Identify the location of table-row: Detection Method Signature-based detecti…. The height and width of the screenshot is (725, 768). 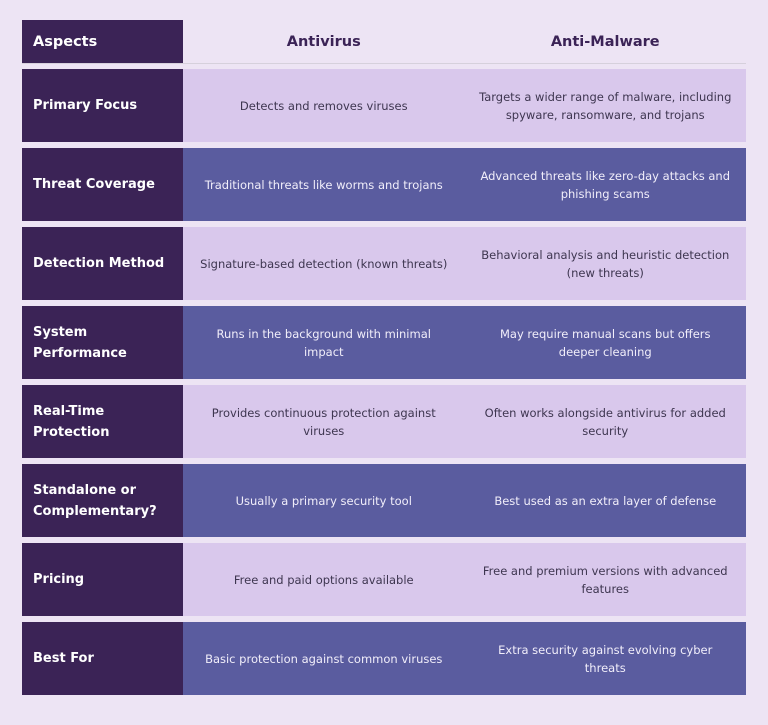
(384, 263).